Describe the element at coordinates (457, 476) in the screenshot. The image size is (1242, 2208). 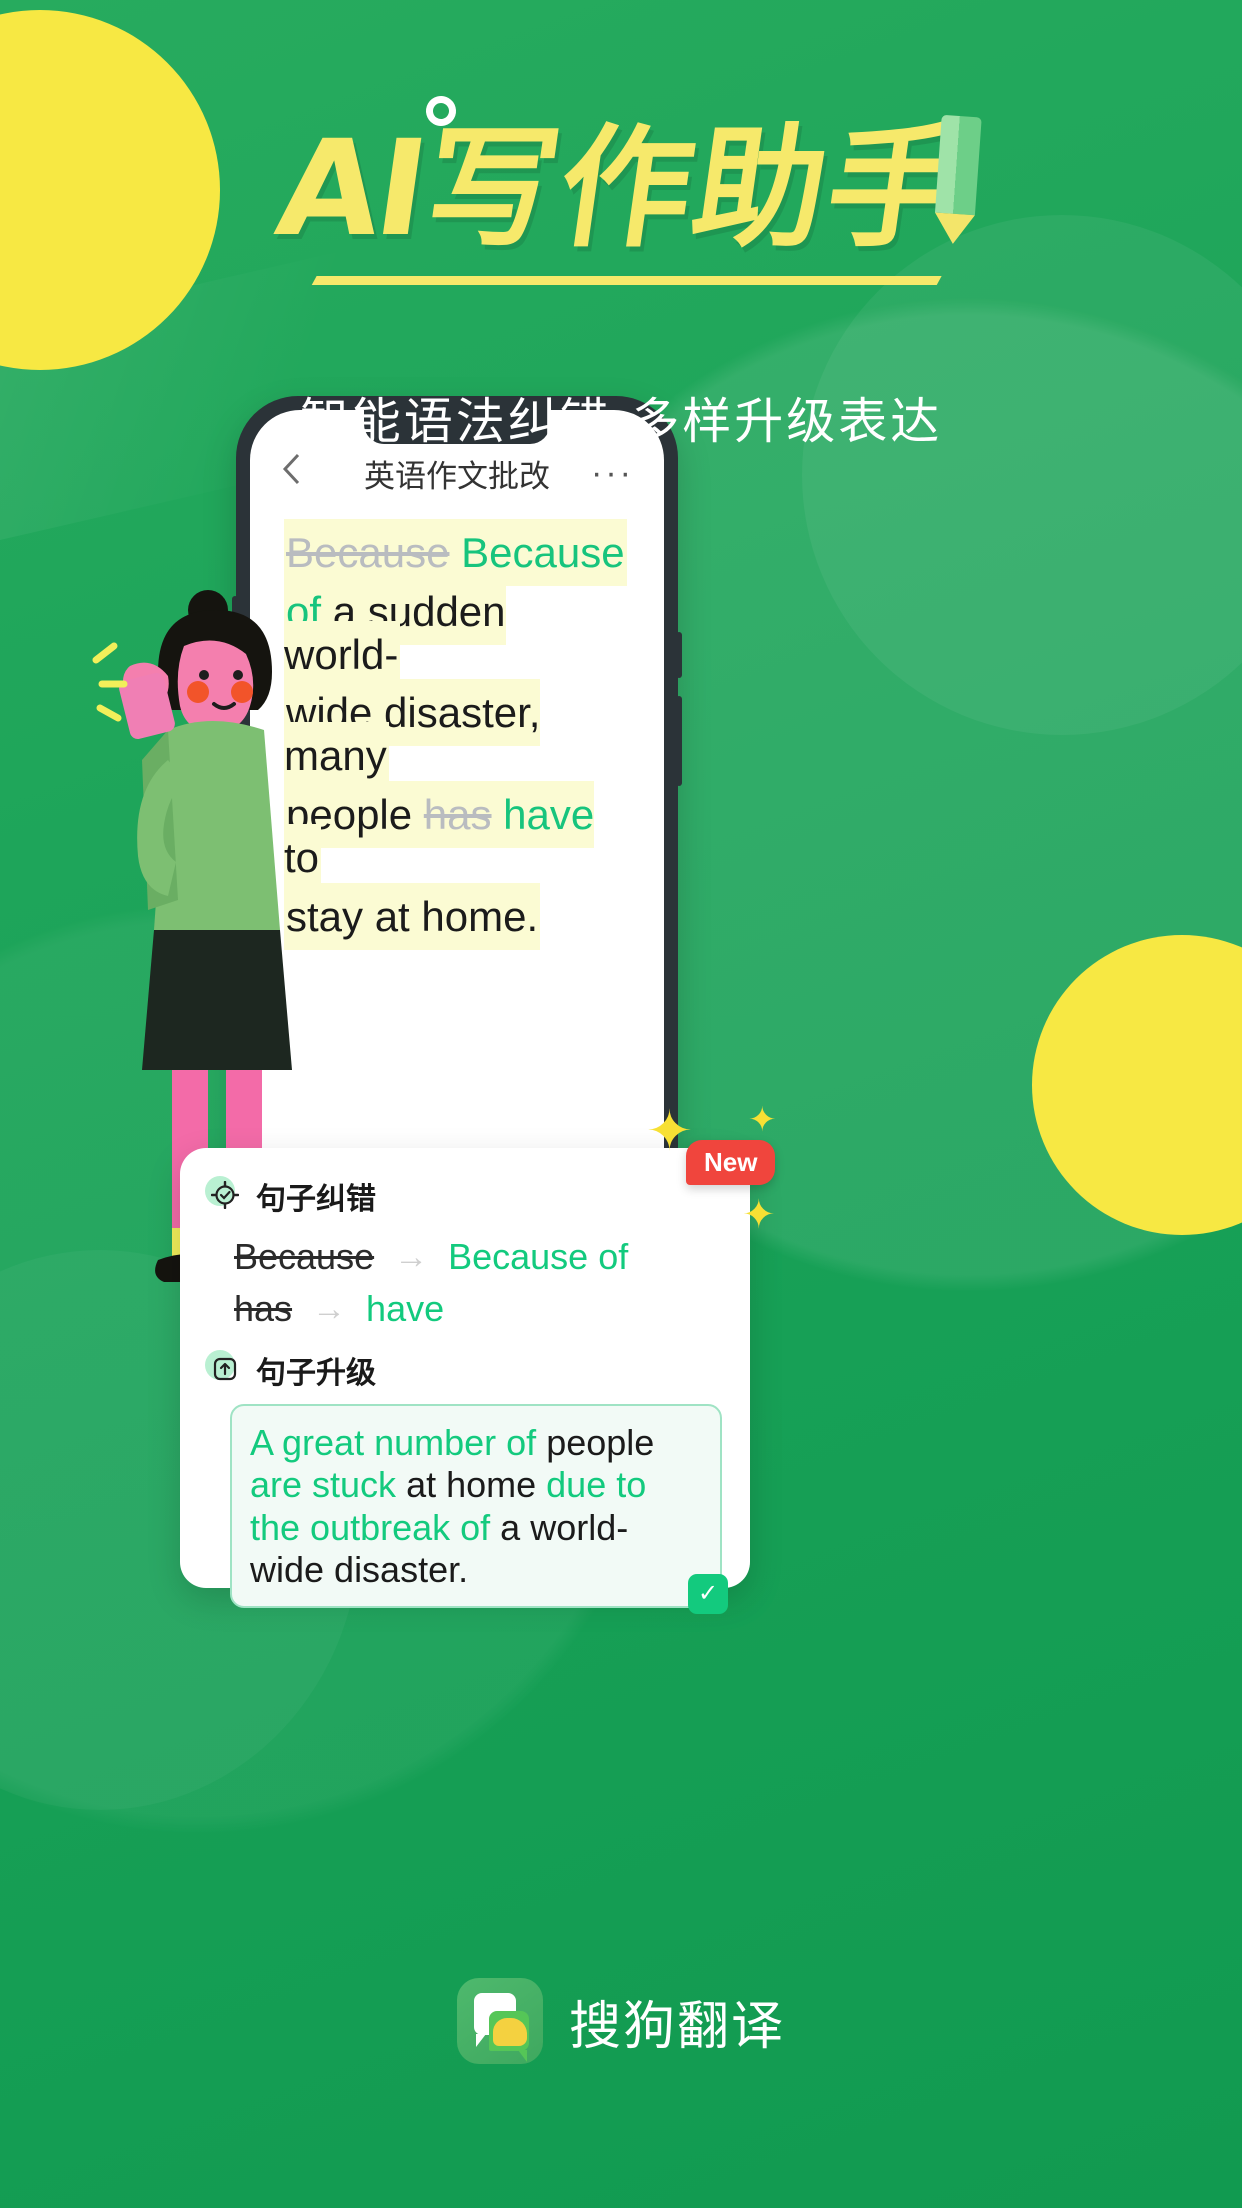
I see `page-title: 英语作文批改` at that location.